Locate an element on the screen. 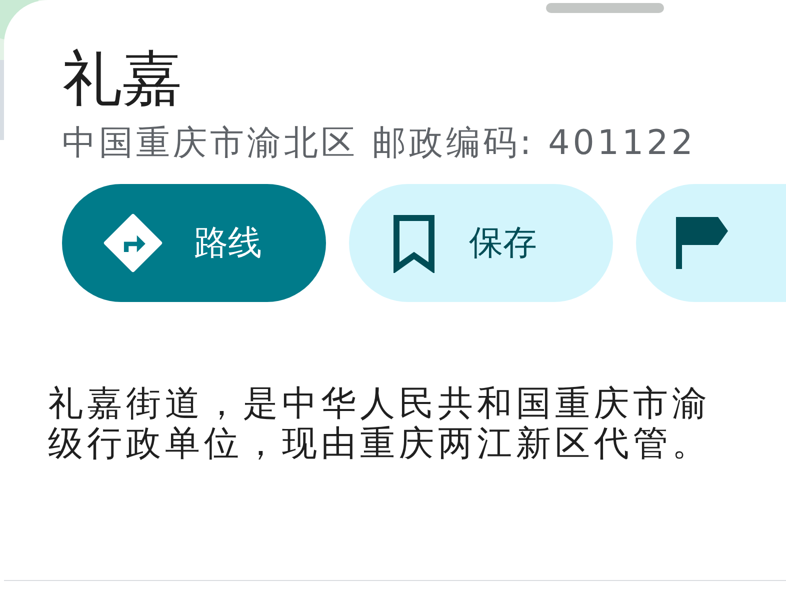 This screenshot has height=590, width=786. place-address: 中国重庆市渝北区 邮政编码: 401122 is located at coordinates (379, 143).